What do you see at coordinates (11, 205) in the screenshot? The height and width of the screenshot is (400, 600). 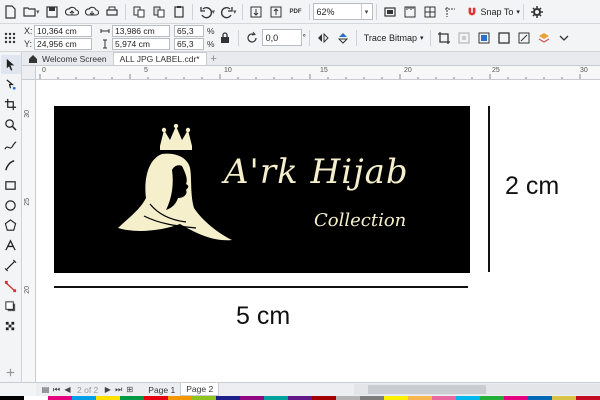 I see `ellipse-tool` at bounding box center [11, 205].